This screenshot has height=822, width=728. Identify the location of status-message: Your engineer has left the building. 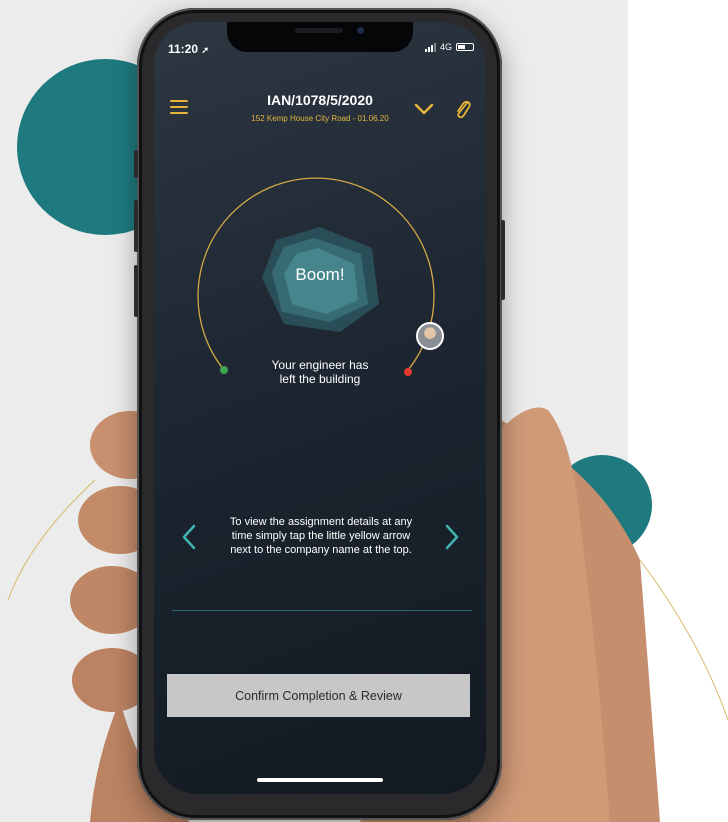
(320, 372).